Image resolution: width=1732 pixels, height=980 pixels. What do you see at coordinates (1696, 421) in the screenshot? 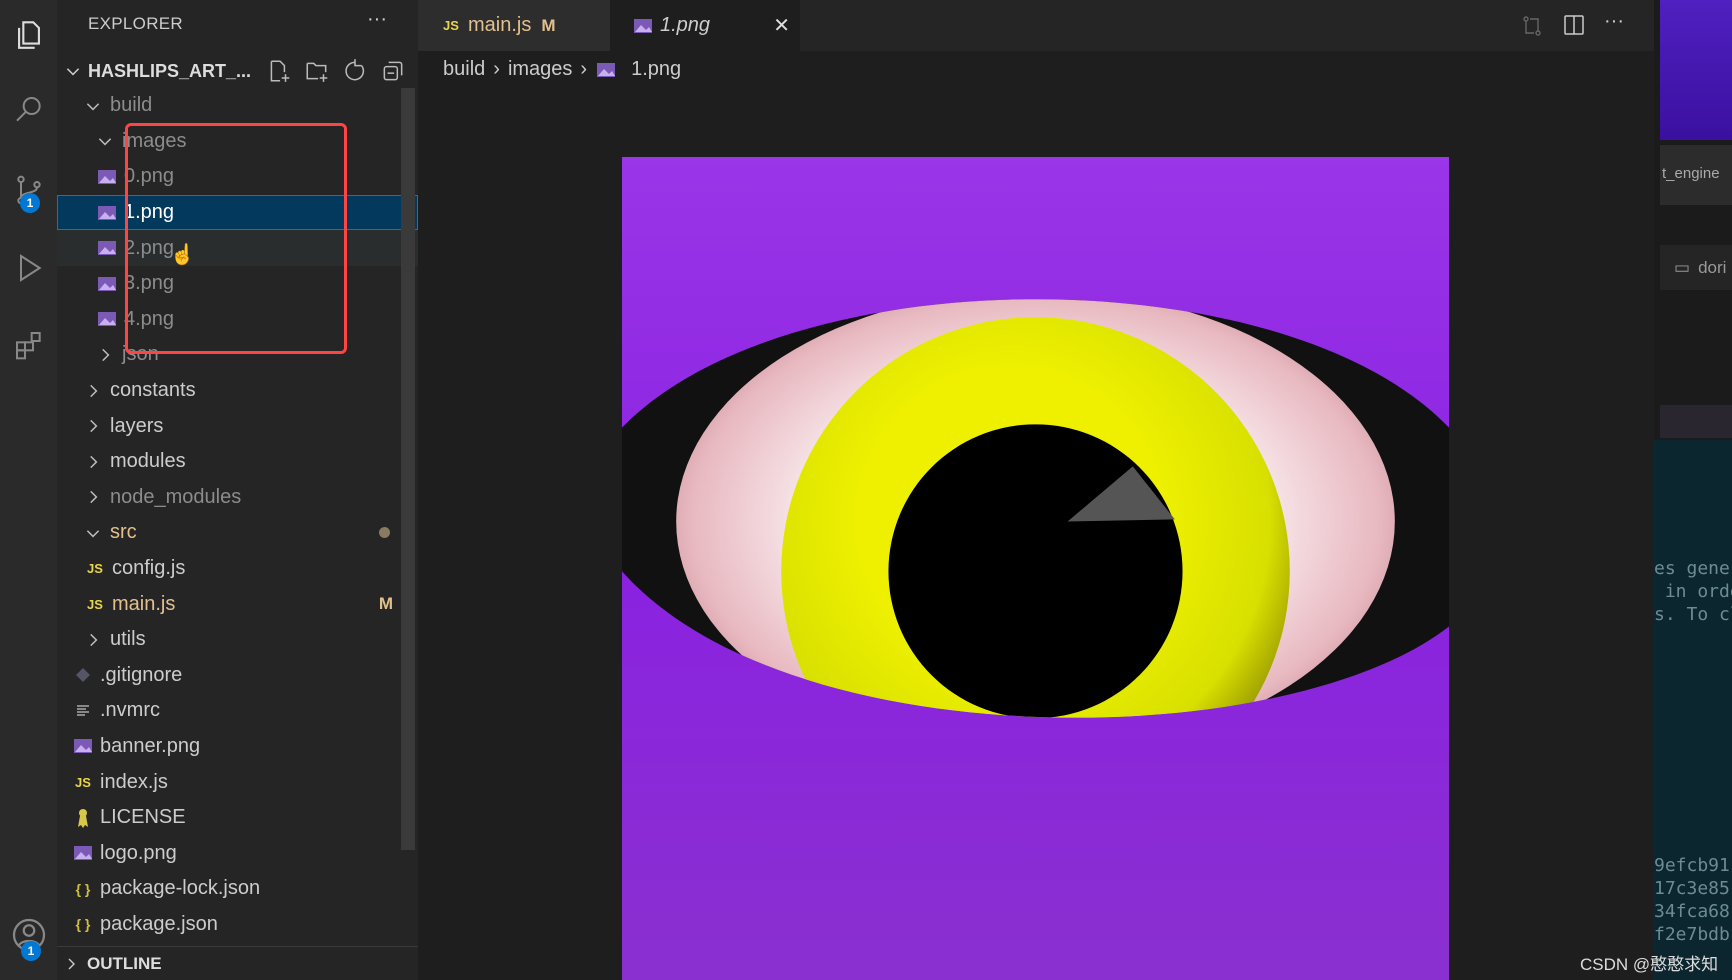
I see `panel-header` at bounding box center [1696, 421].